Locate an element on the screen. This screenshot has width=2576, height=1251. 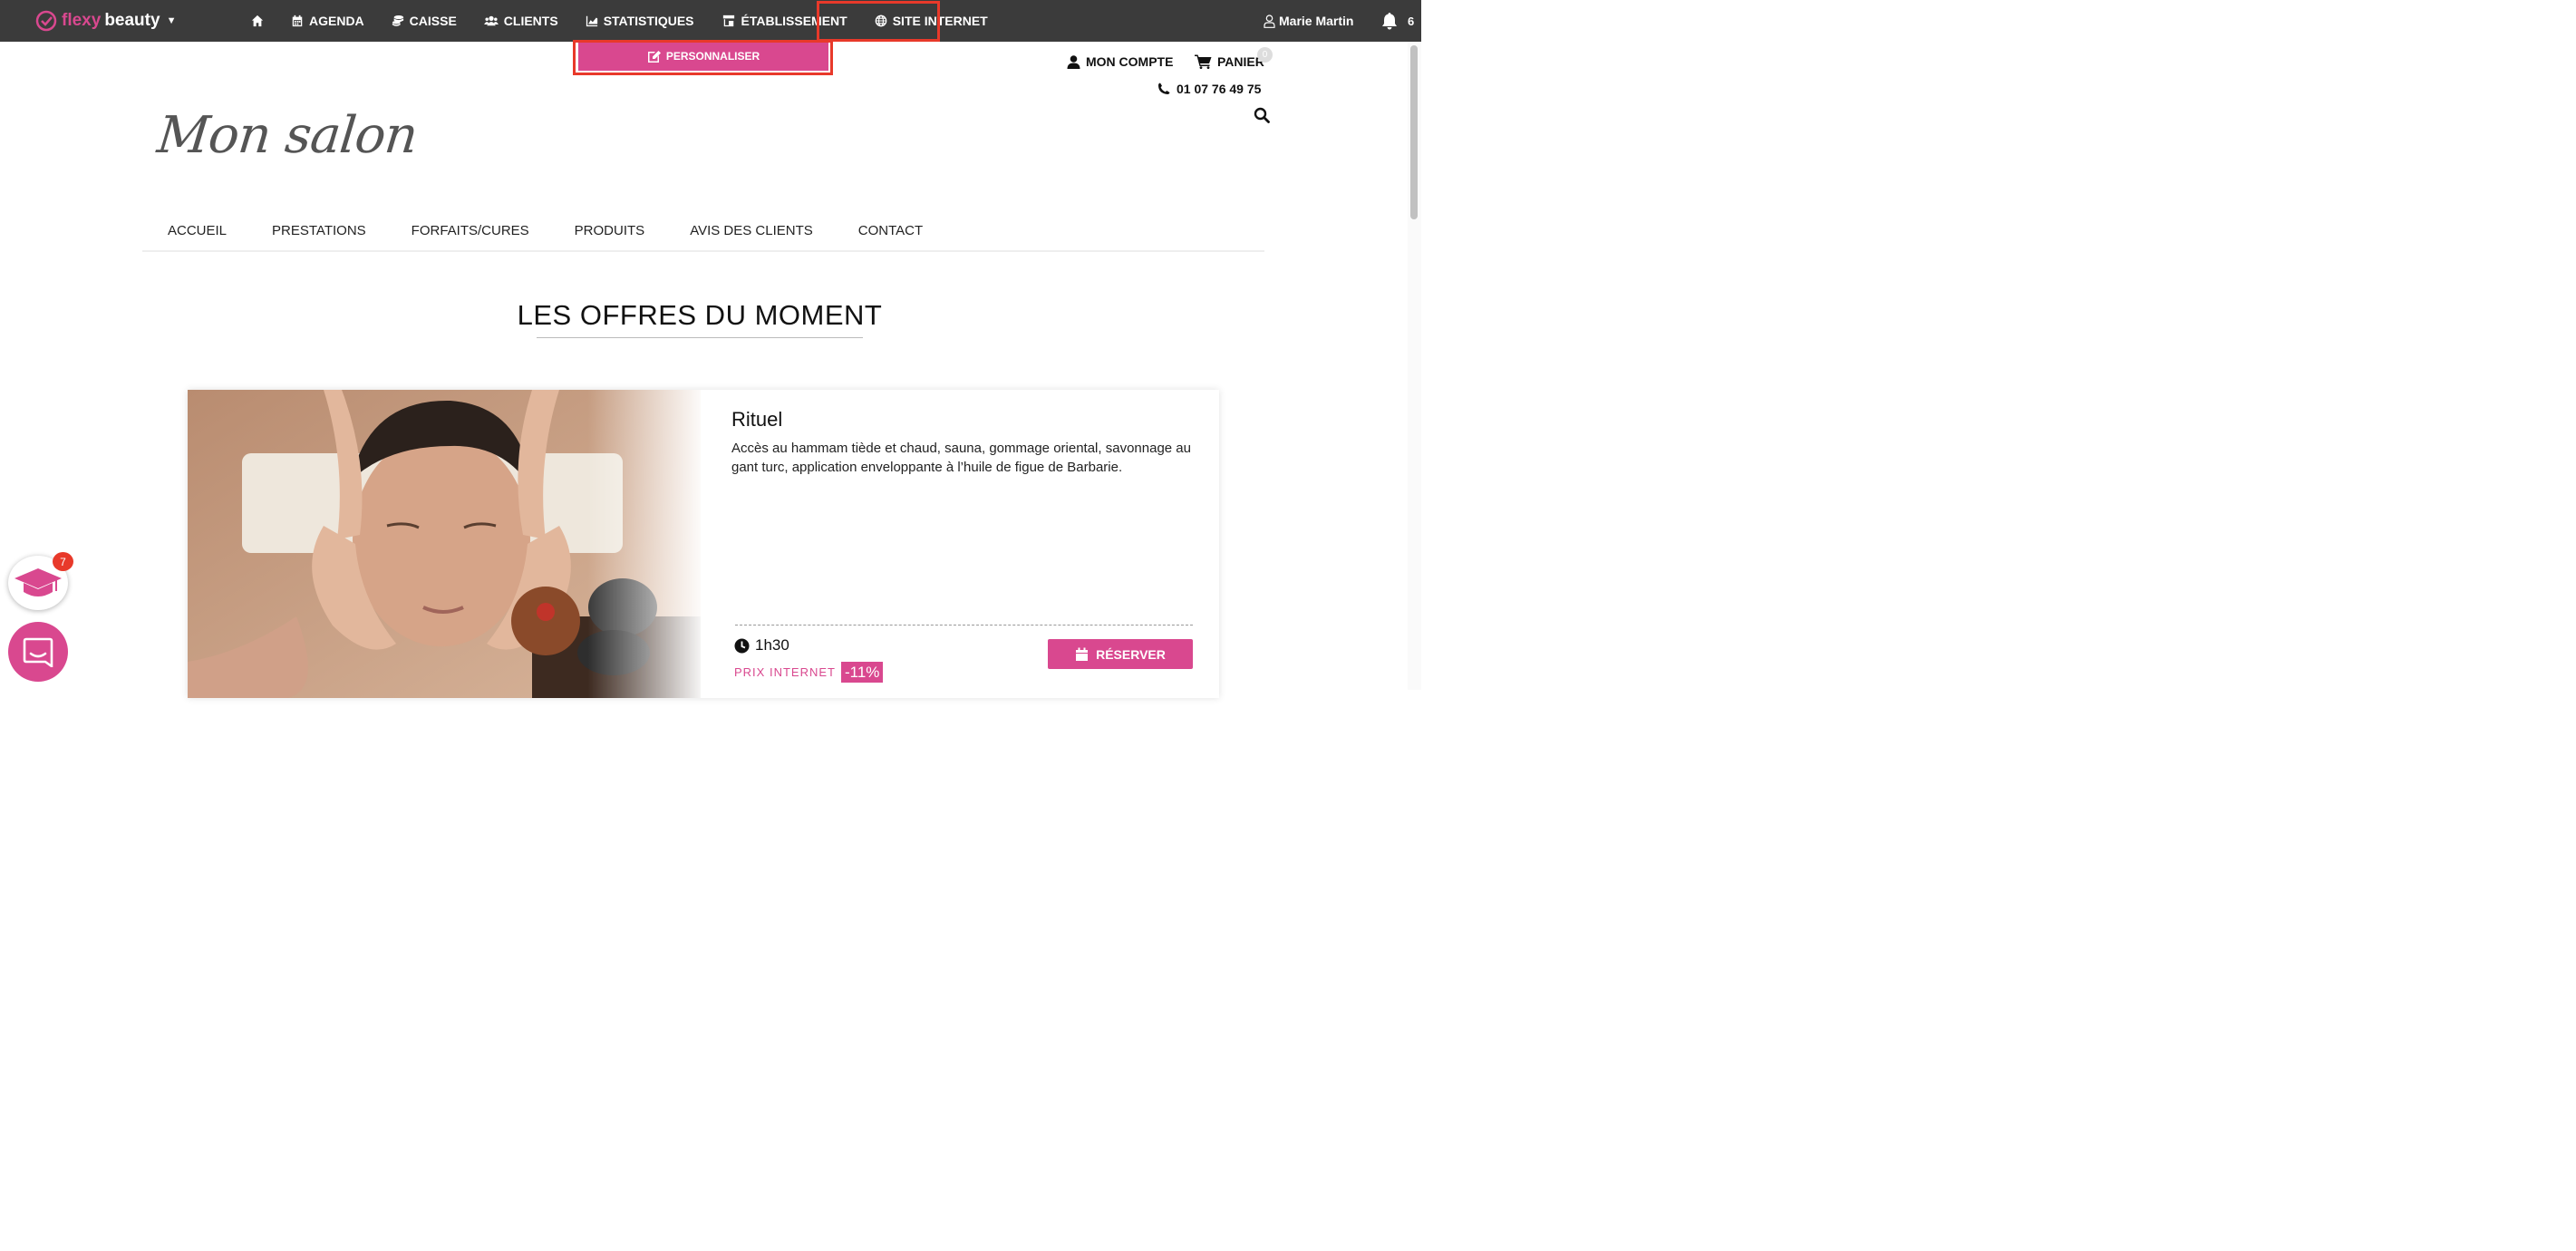
reserve-button: RÉSERVER is located at coordinates (1120, 654).